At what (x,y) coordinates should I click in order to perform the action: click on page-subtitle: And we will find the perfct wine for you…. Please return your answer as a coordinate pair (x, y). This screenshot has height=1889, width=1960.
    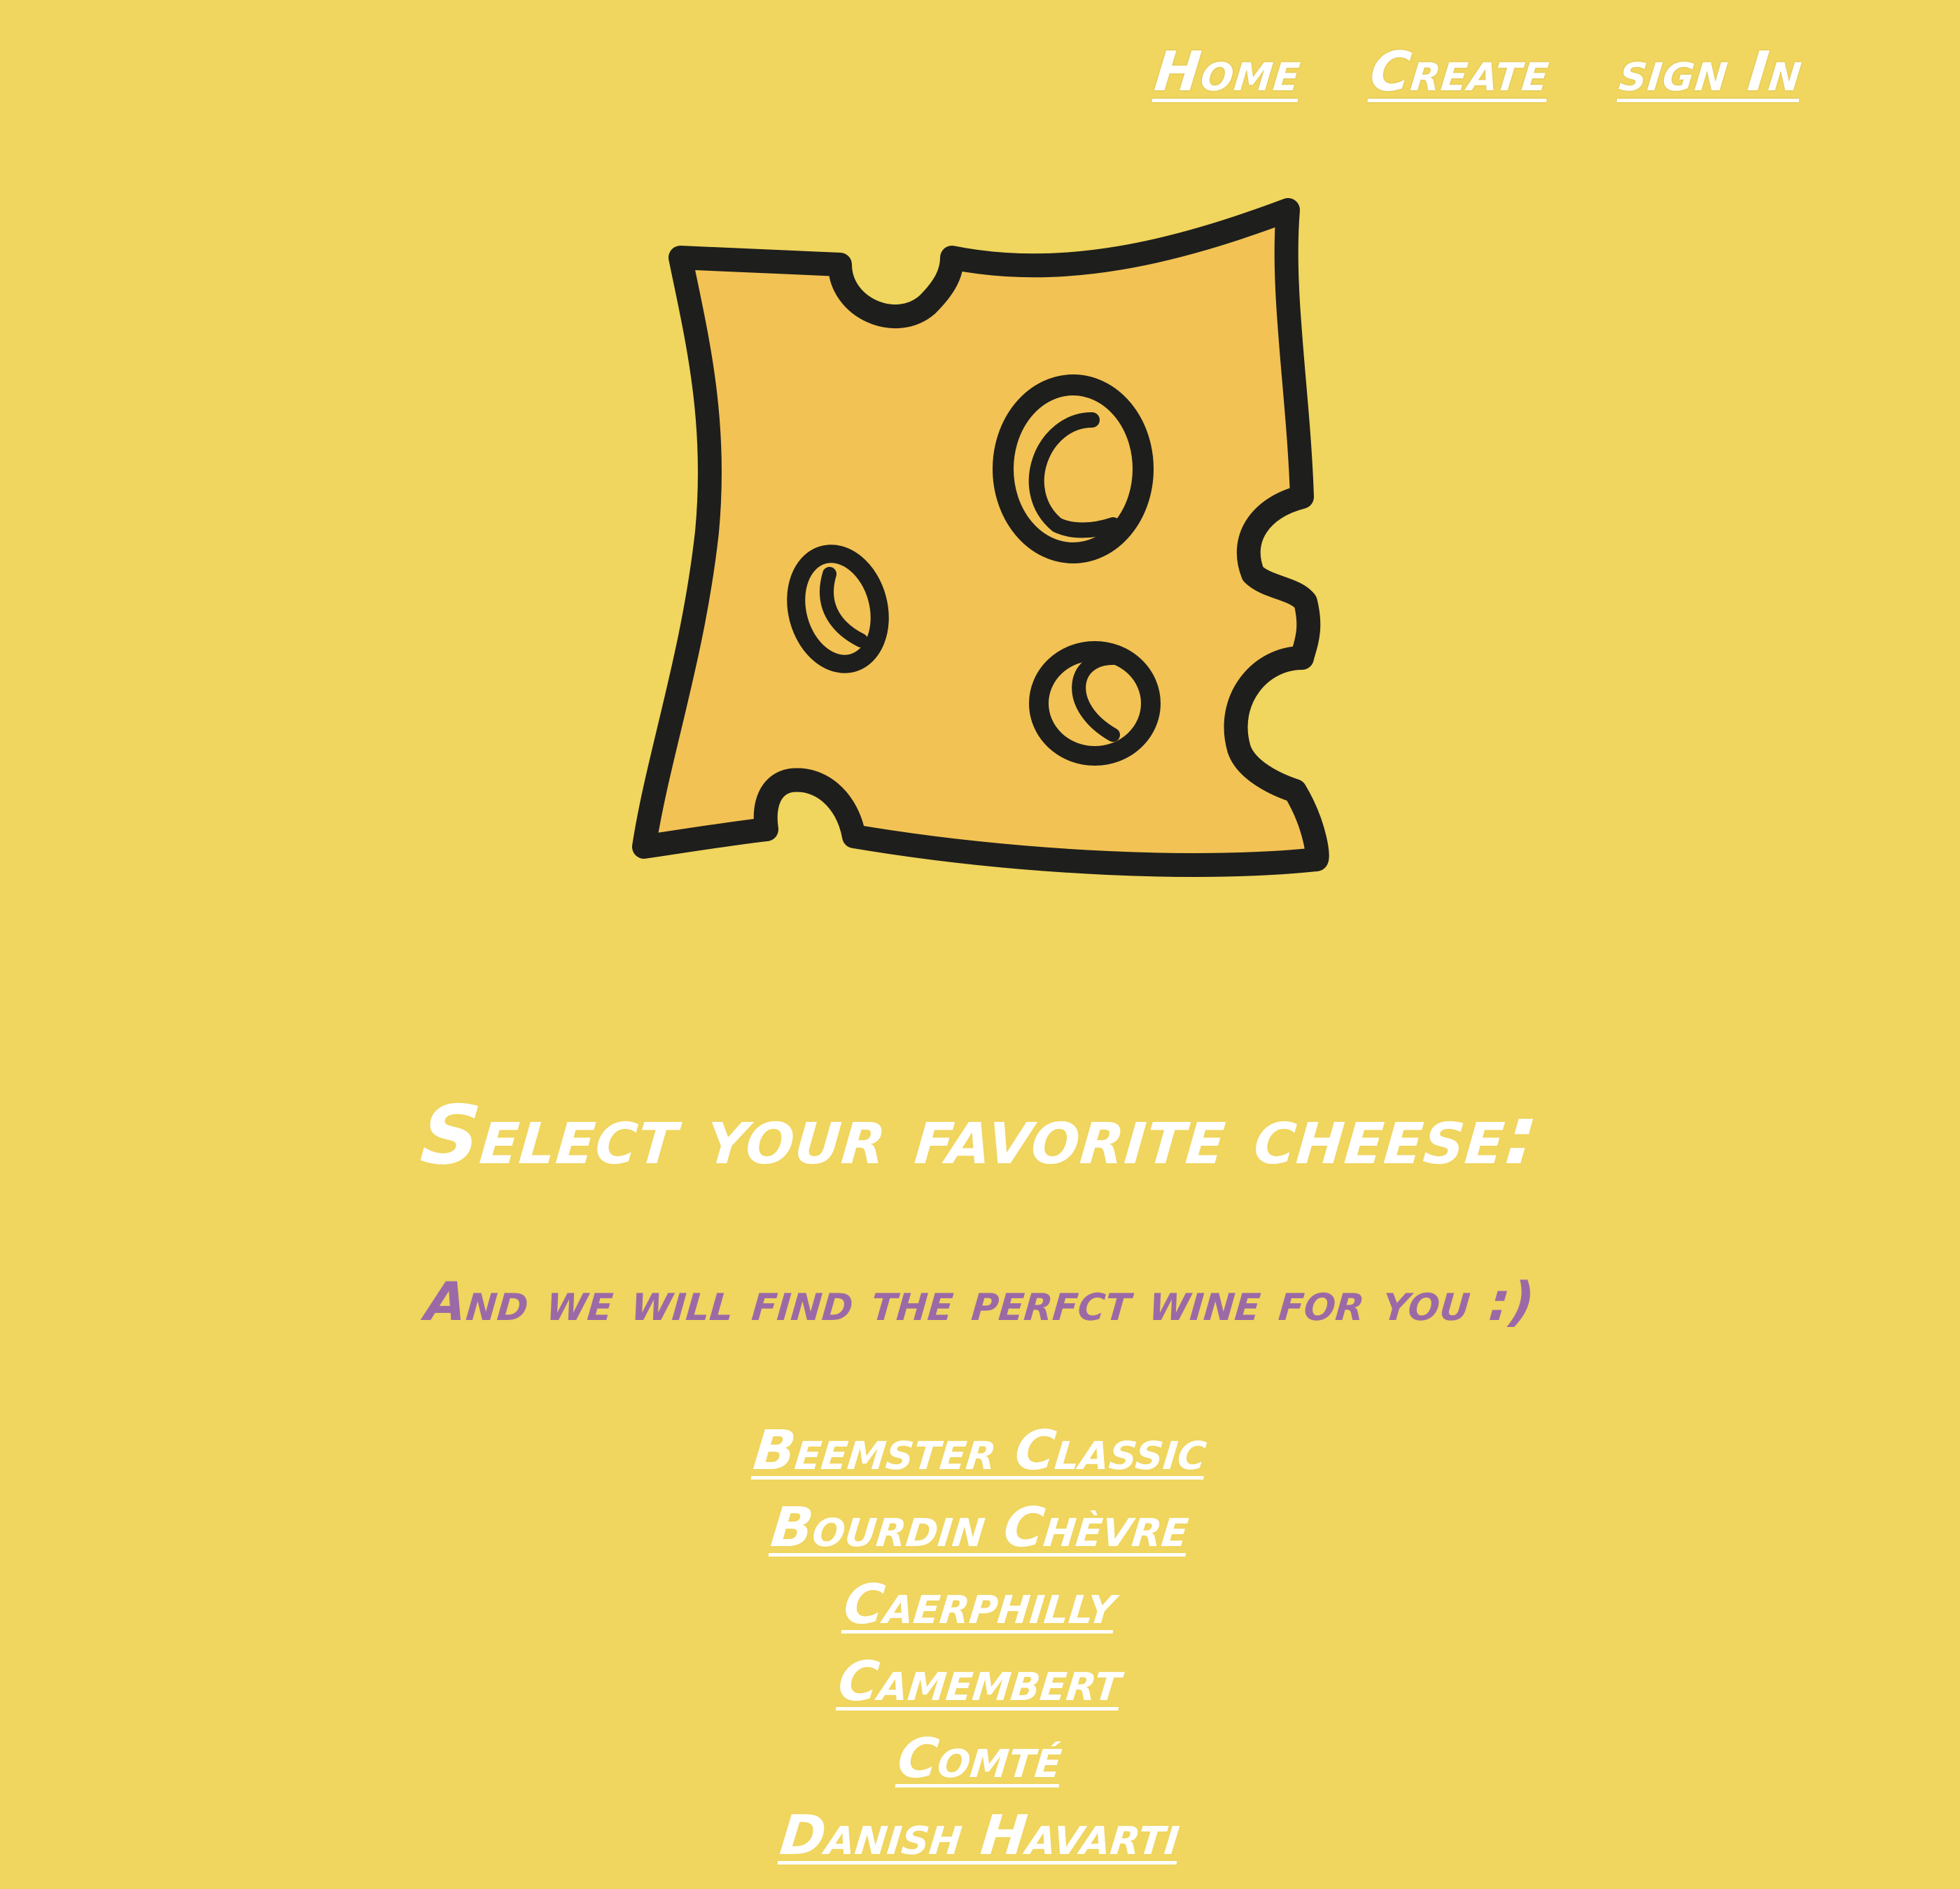
    Looking at the image, I should click on (980, 1301).